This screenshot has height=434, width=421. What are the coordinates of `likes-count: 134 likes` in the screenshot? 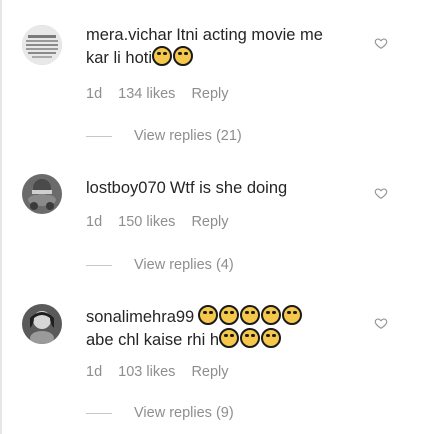 It's located at (146, 94).